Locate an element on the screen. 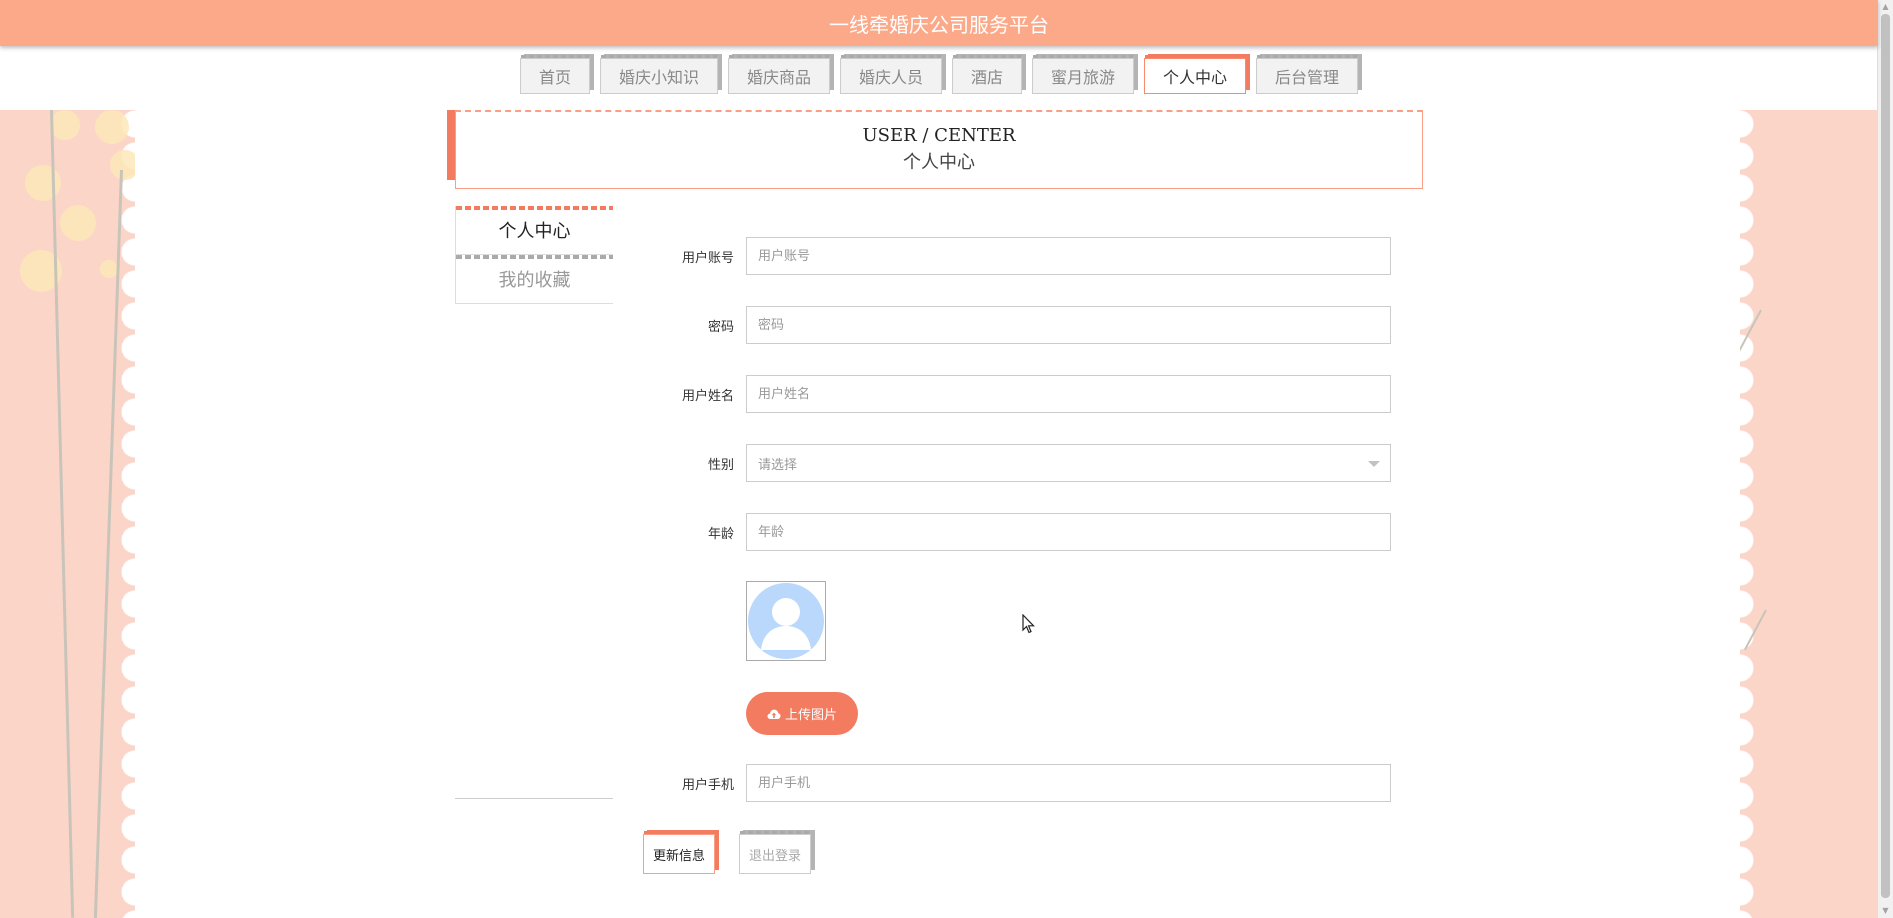 The width and height of the screenshot is (1893, 918). nav-item-wedding-tips: 婚庆小知识 is located at coordinates (658, 74).